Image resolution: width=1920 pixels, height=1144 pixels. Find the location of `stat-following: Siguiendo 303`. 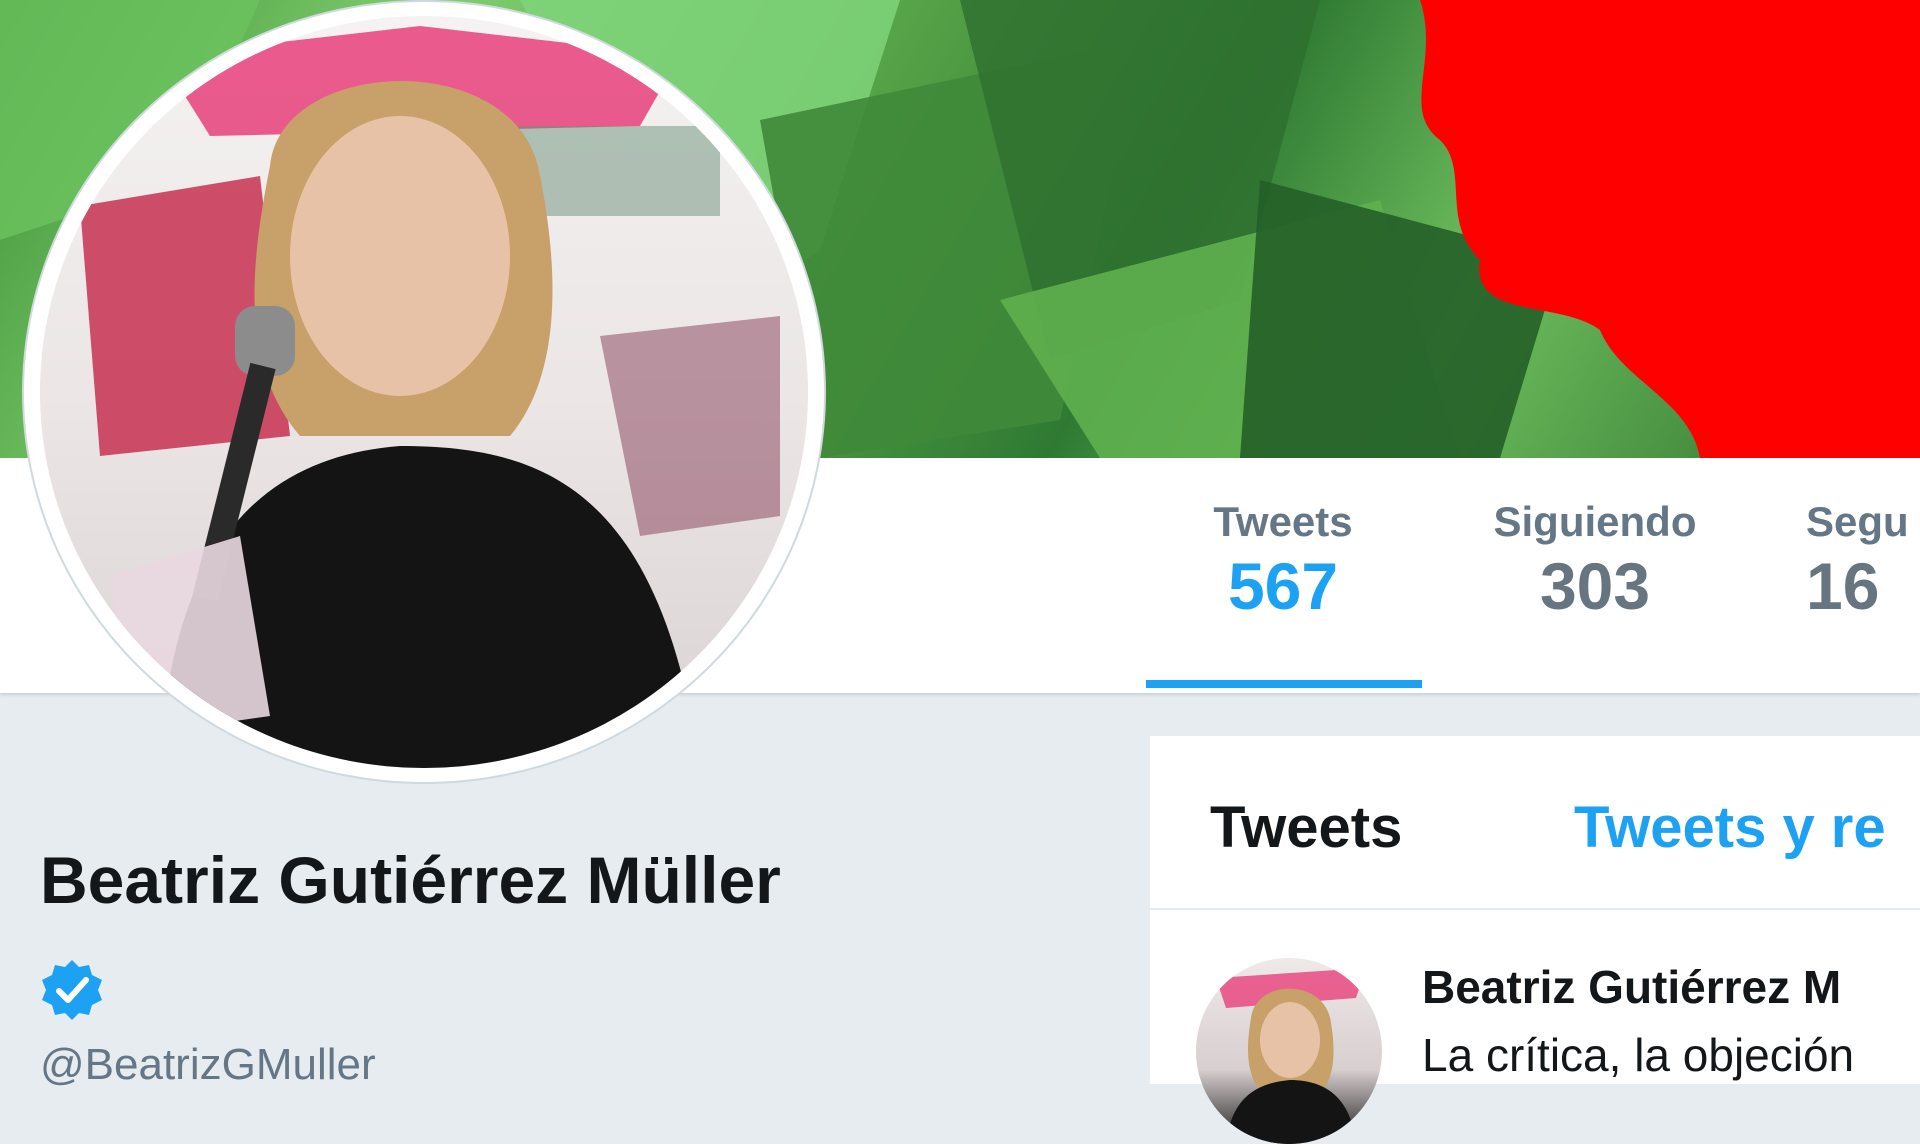

stat-following: Siguiendo 303 is located at coordinates (1595, 561).